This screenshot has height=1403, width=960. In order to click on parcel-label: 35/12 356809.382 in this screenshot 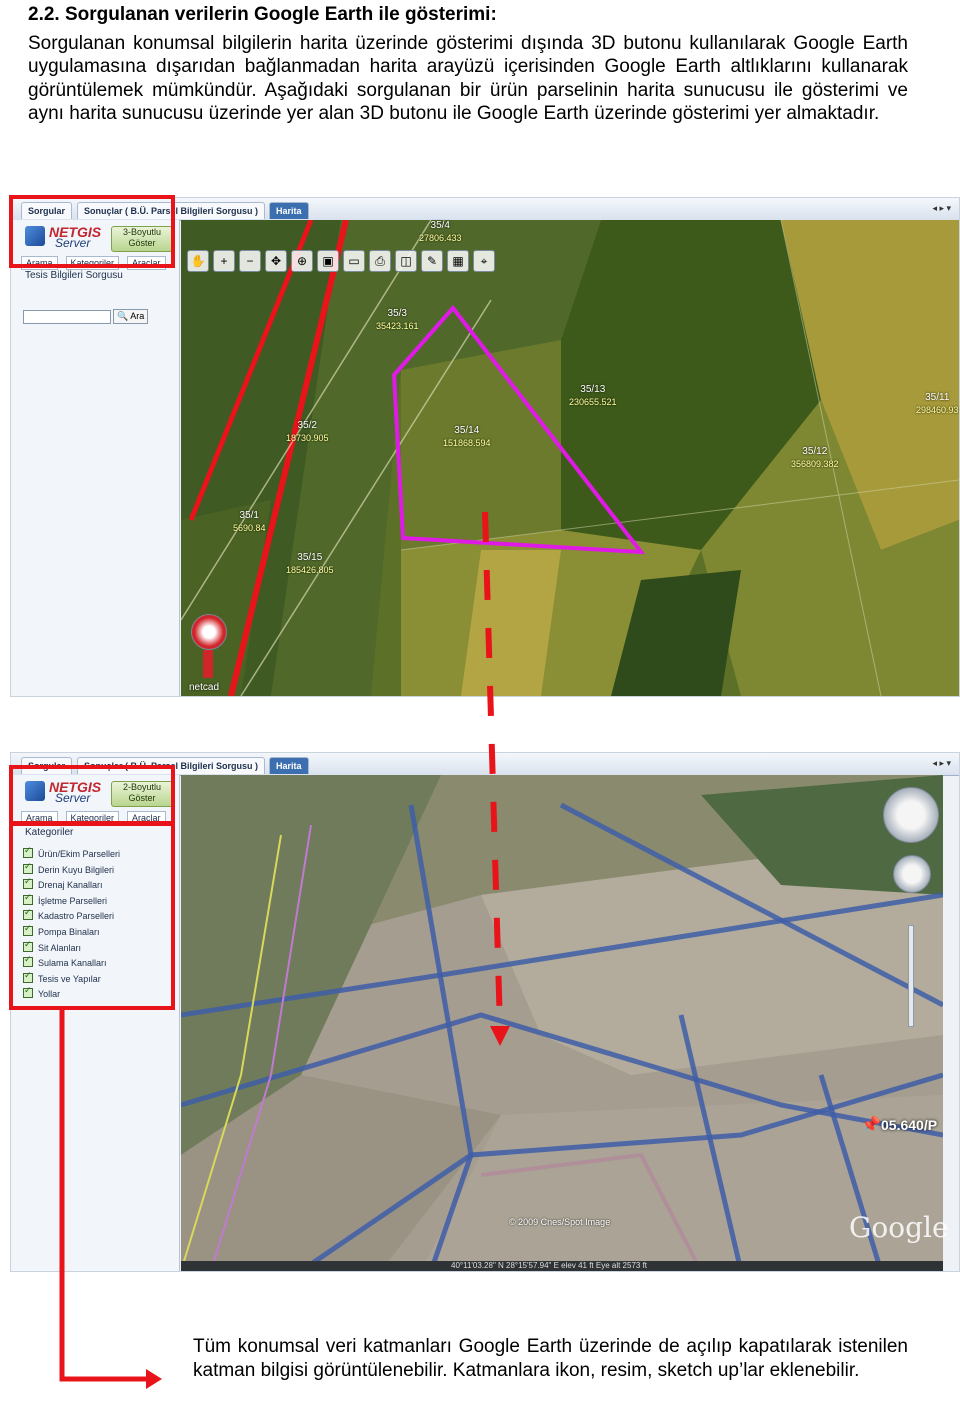, I will do `click(815, 458)`.